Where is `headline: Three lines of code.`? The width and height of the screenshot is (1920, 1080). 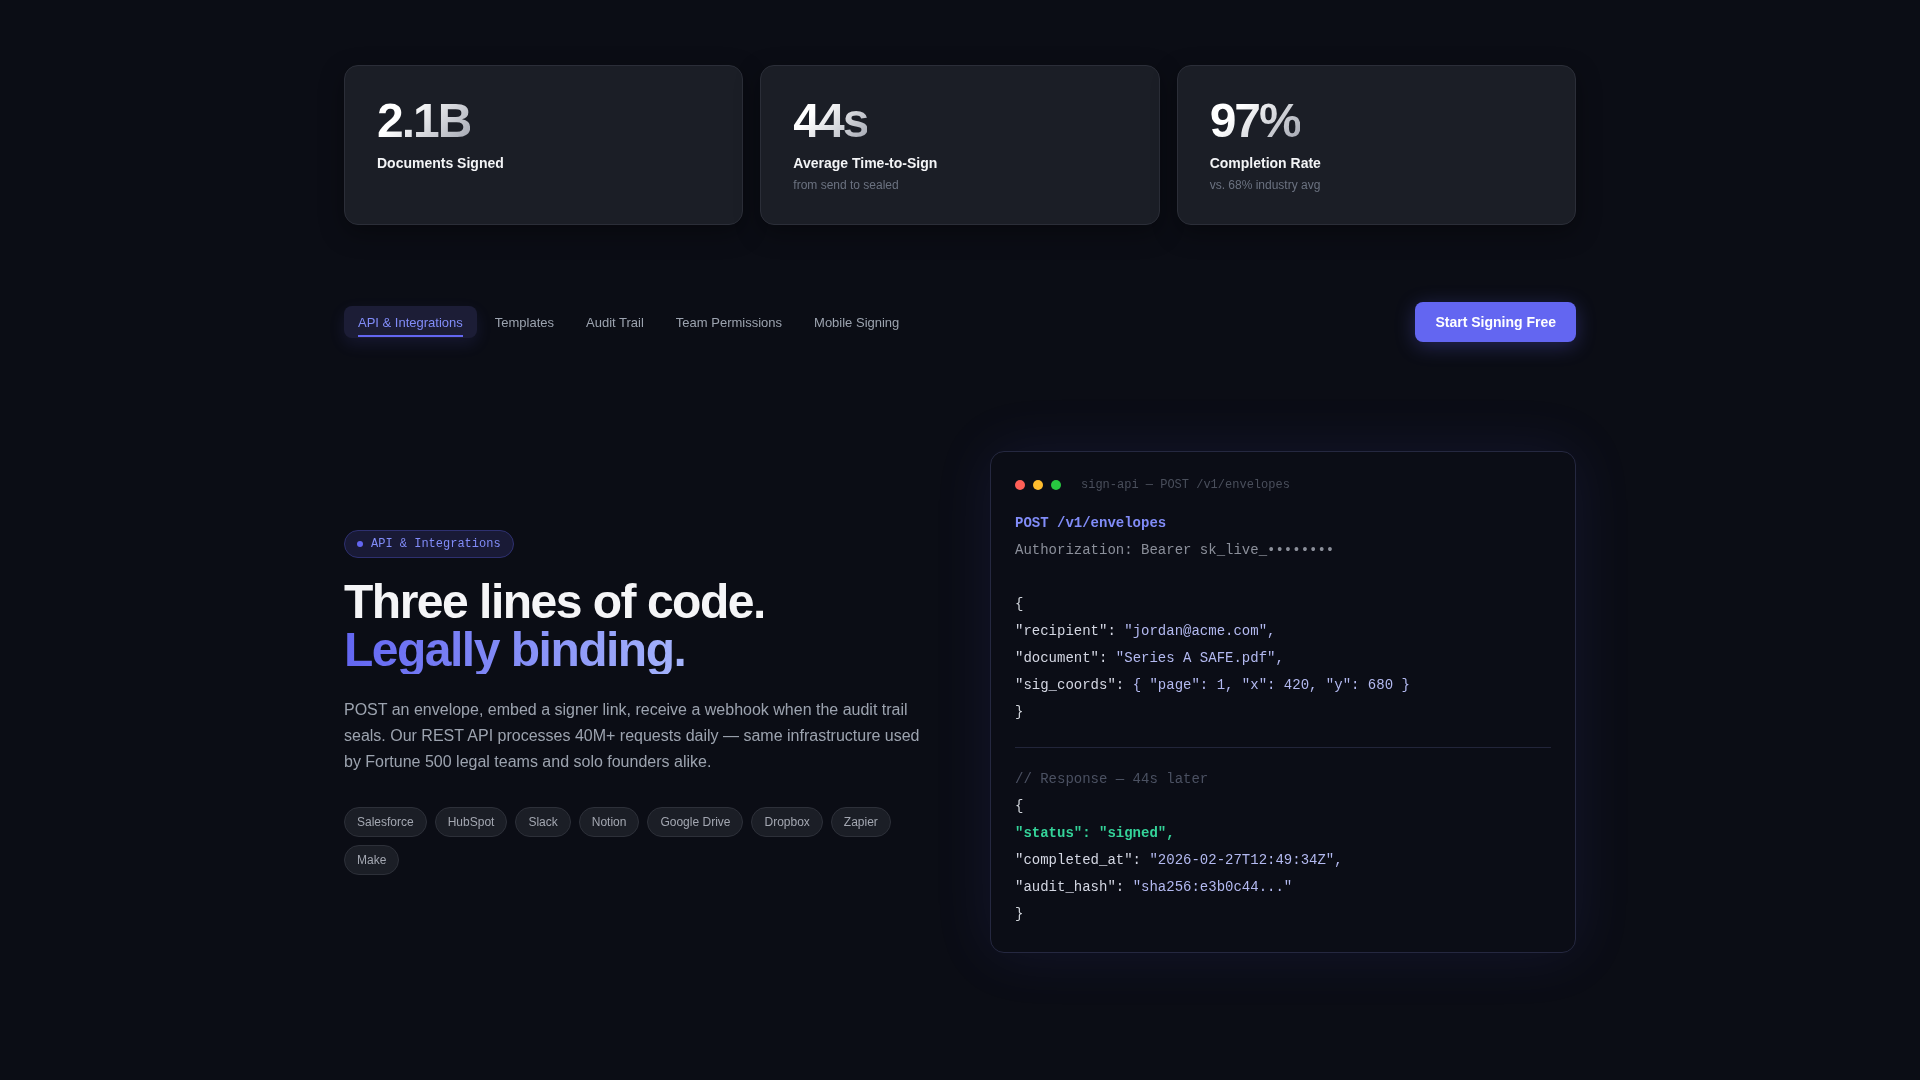
headline: Three lines of code. is located at coordinates (554, 601).